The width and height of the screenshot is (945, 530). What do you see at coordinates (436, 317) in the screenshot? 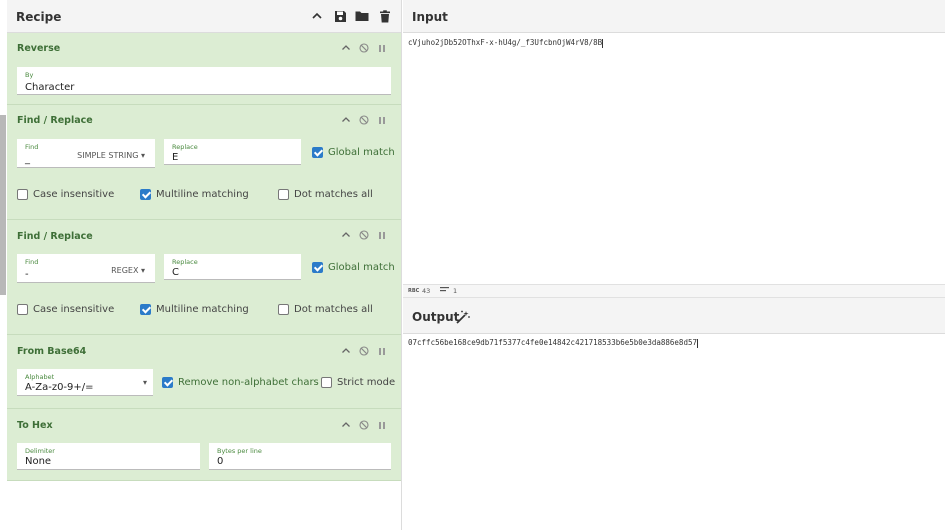
I see `output-title: Output` at bounding box center [436, 317].